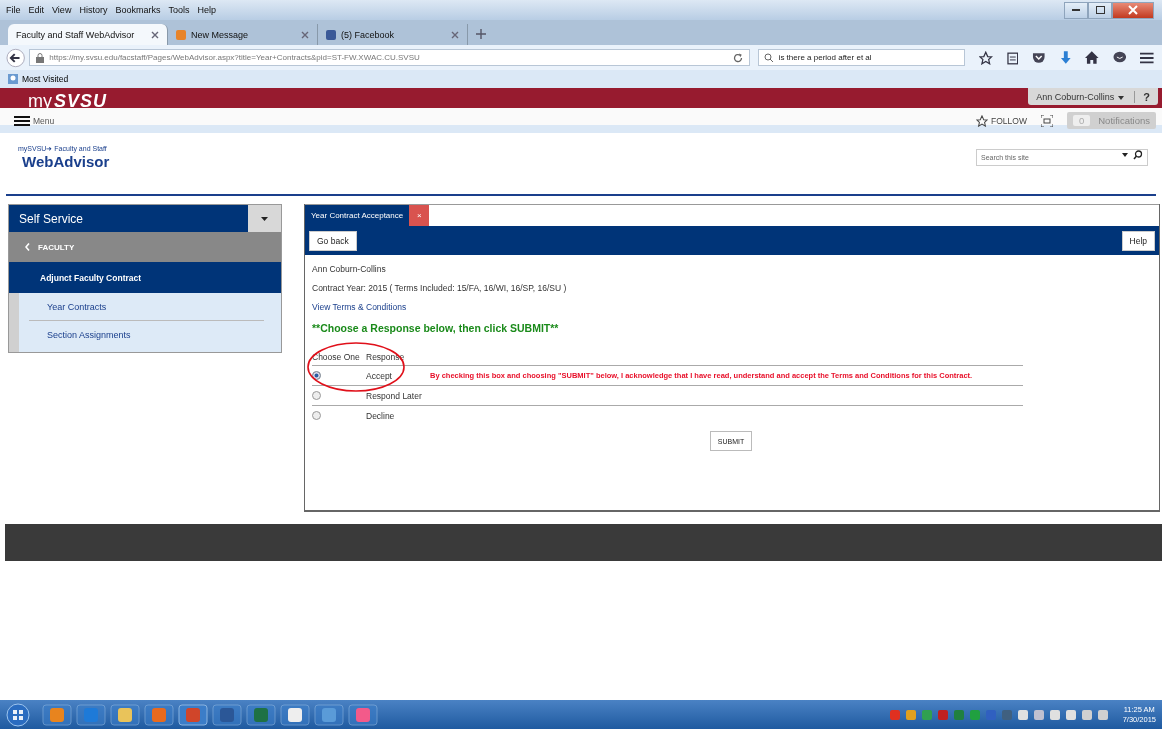 Image resolution: width=1162 pixels, height=729 pixels. I want to click on help-link: ?, so click(1142, 96).